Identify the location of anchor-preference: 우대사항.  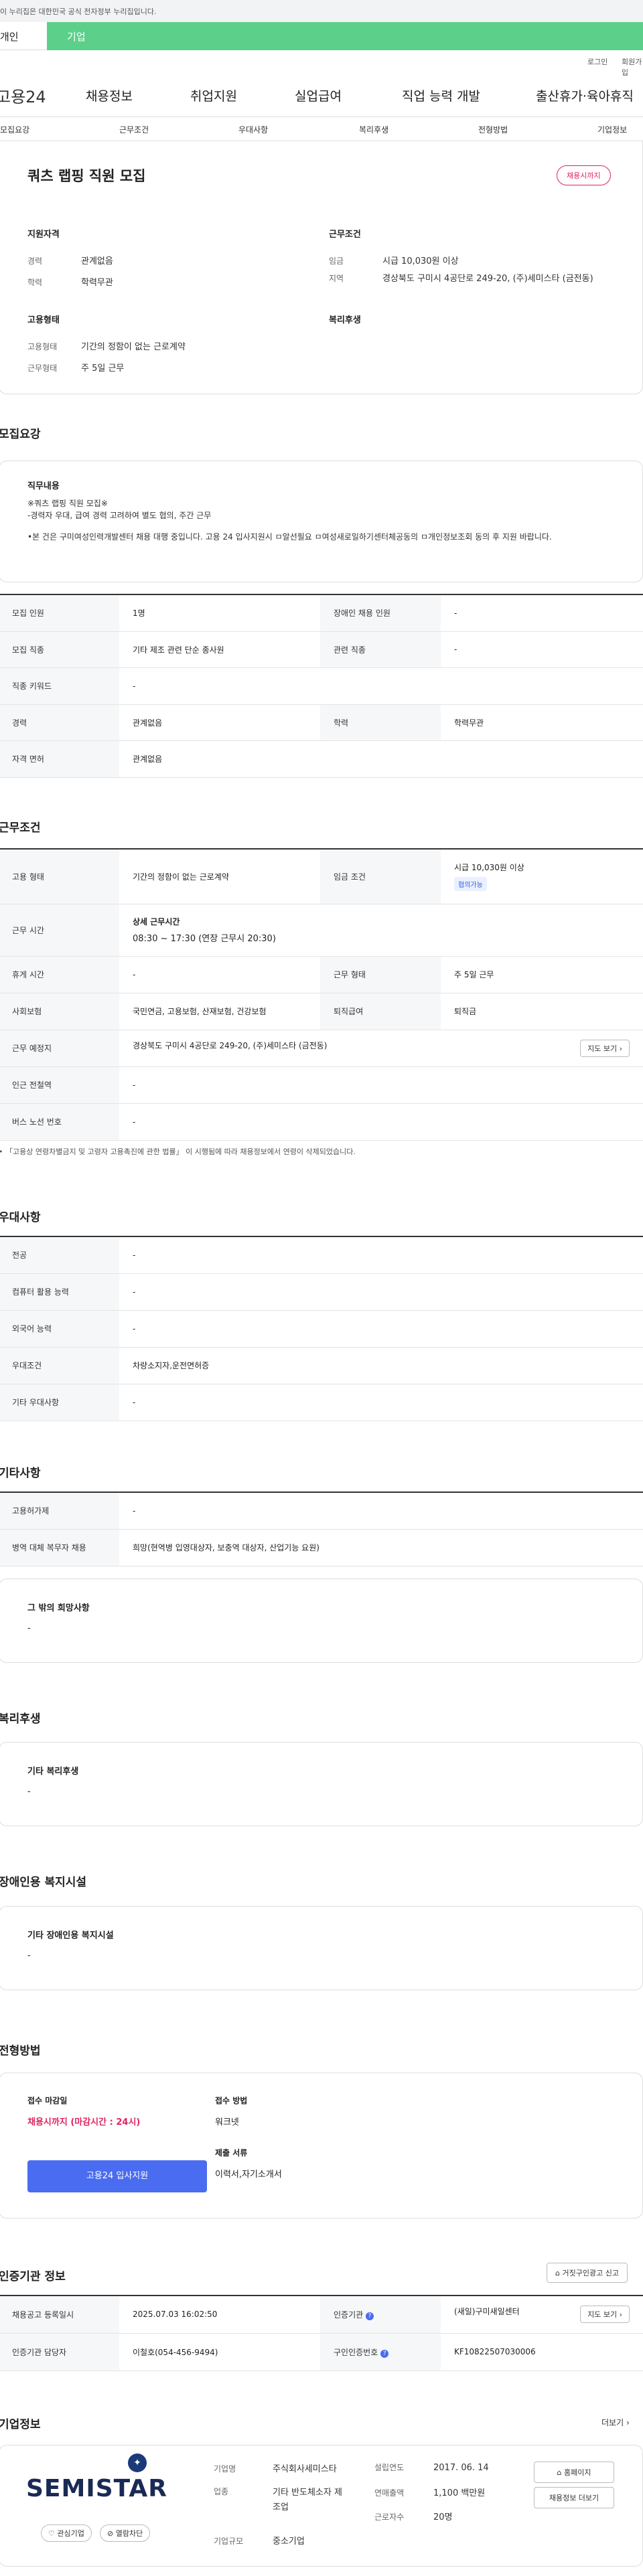
(253, 130).